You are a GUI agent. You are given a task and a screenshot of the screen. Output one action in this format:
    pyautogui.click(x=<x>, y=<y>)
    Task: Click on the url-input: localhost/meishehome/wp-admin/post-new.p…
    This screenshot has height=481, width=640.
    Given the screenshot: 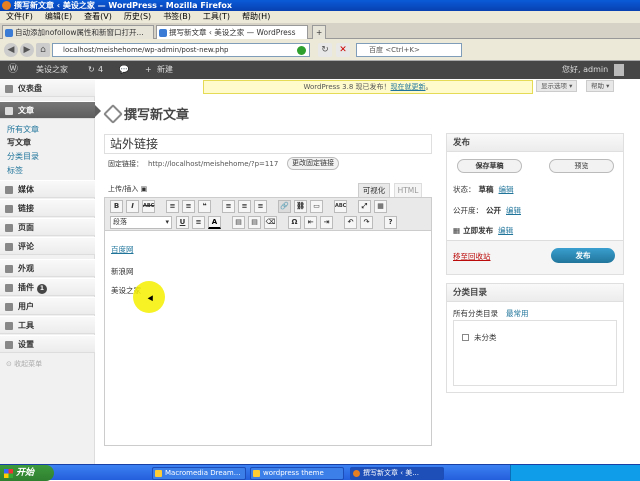 What is the action you would take?
    pyautogui.click(x=181, y=50)
    